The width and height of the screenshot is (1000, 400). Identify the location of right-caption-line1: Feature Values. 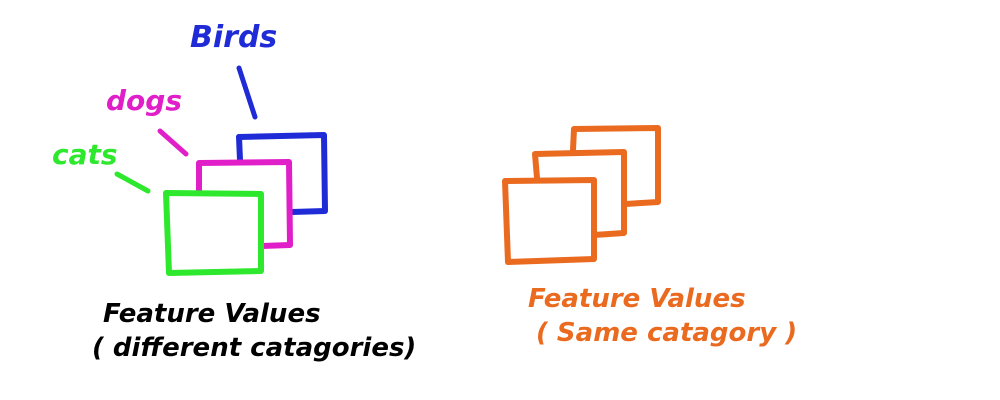
(637, 299).